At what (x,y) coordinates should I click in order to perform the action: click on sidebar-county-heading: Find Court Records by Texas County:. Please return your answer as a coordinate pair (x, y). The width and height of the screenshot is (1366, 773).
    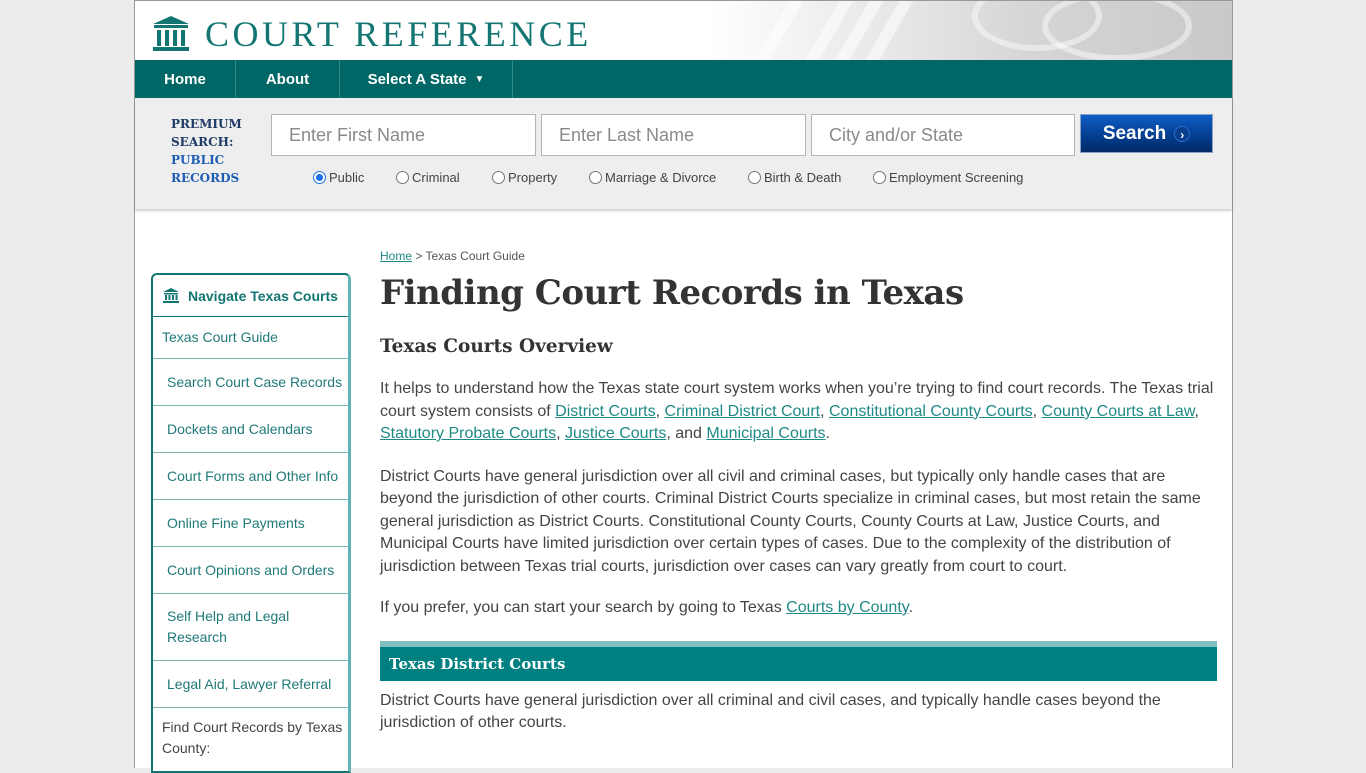
    Looking at the image, I should click on (250, 738).